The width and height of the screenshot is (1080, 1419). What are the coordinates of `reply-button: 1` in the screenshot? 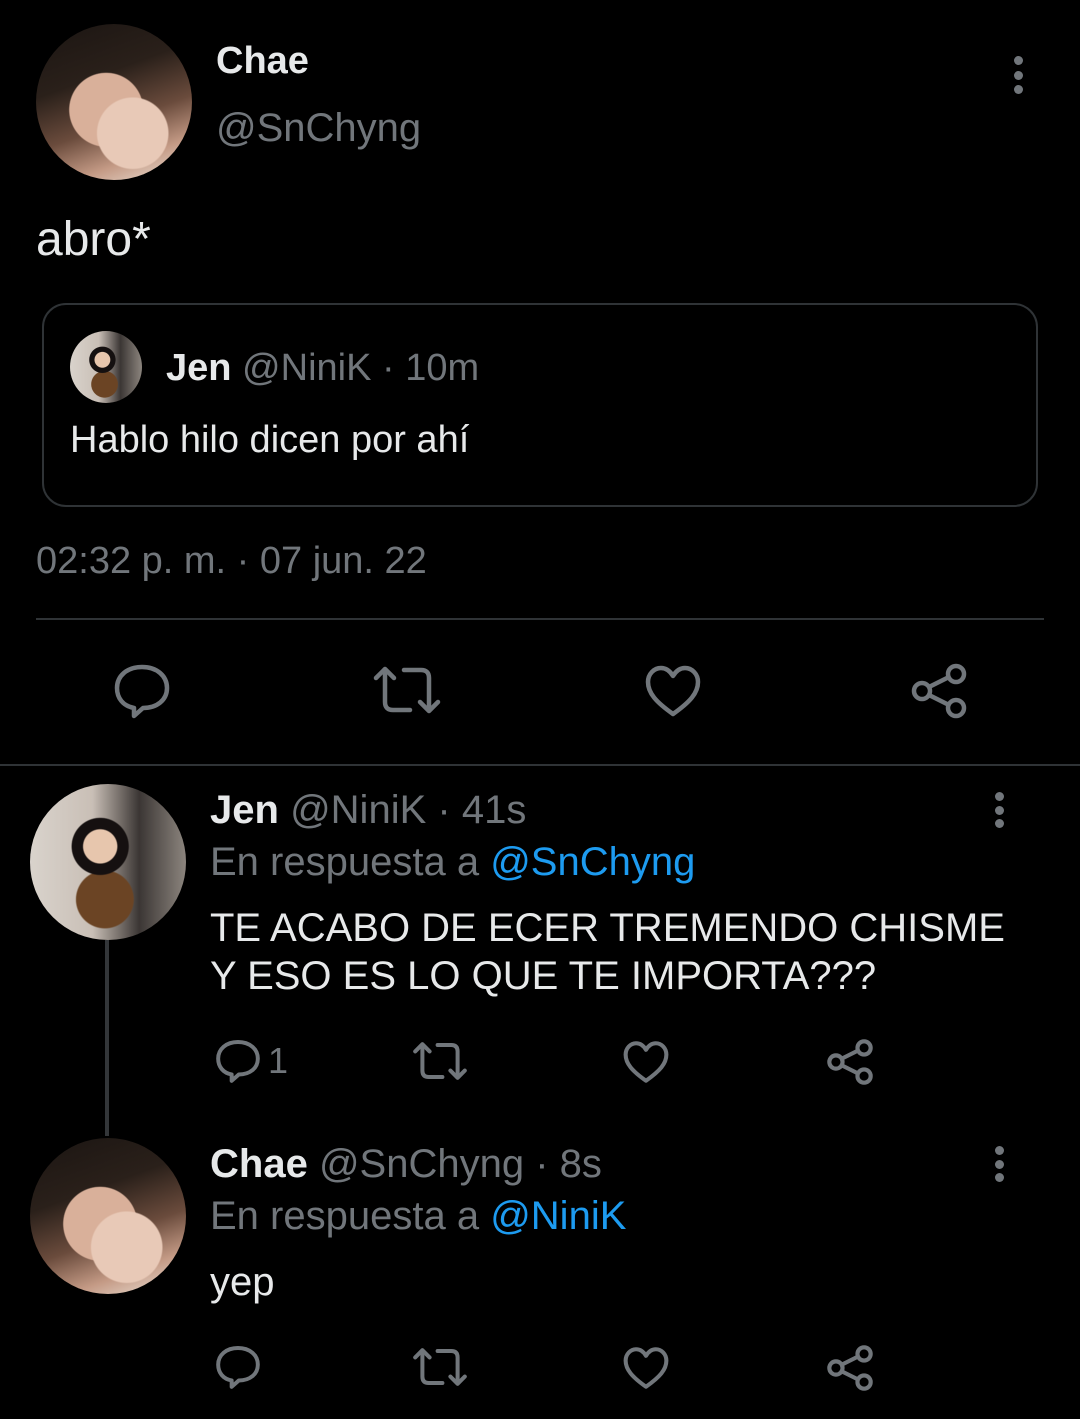 It's located at (251, 1061).